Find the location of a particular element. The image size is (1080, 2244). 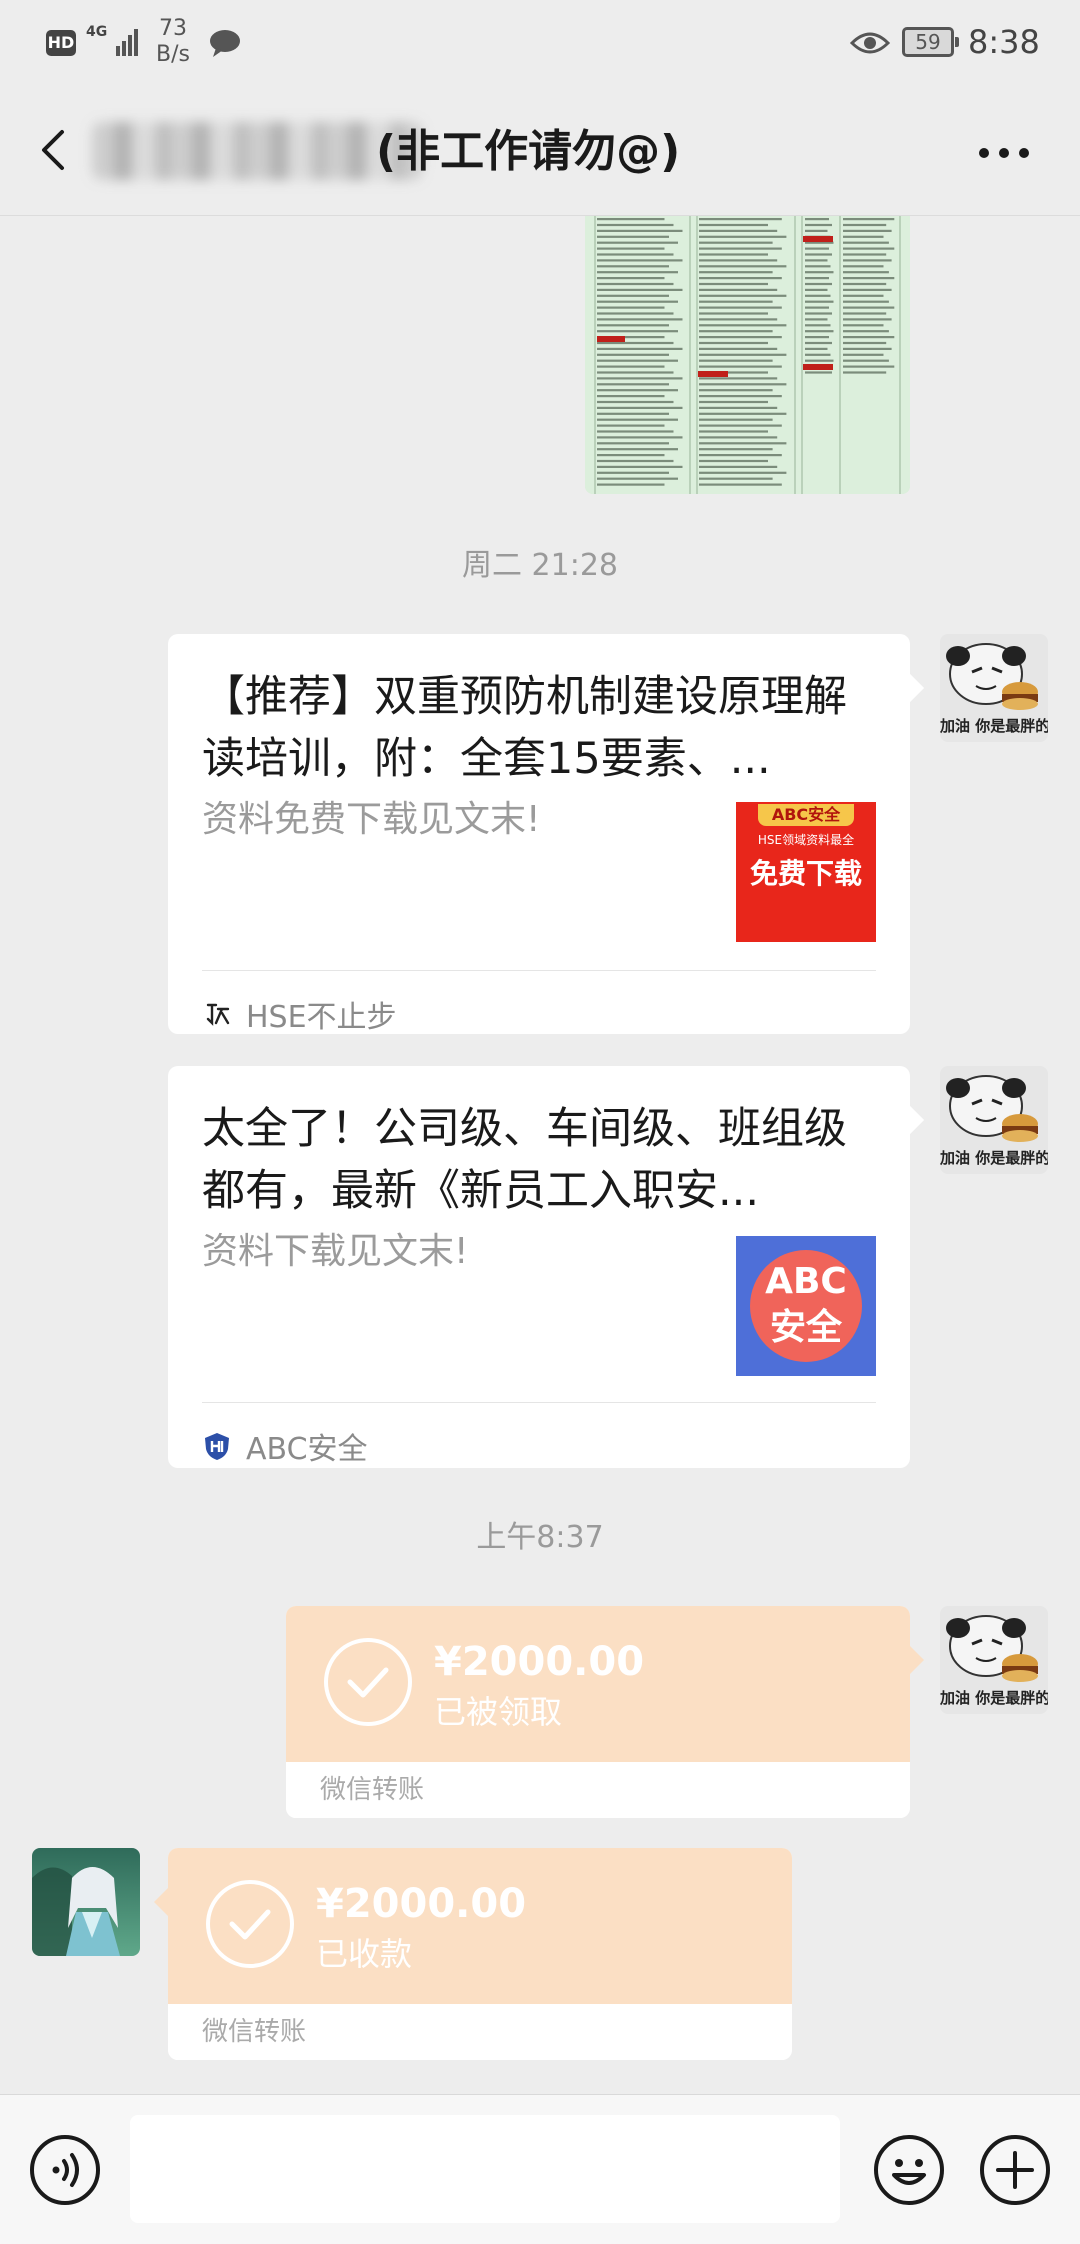

article-thumbnail: ABC 安全 is located at coordinates (806, 1306).